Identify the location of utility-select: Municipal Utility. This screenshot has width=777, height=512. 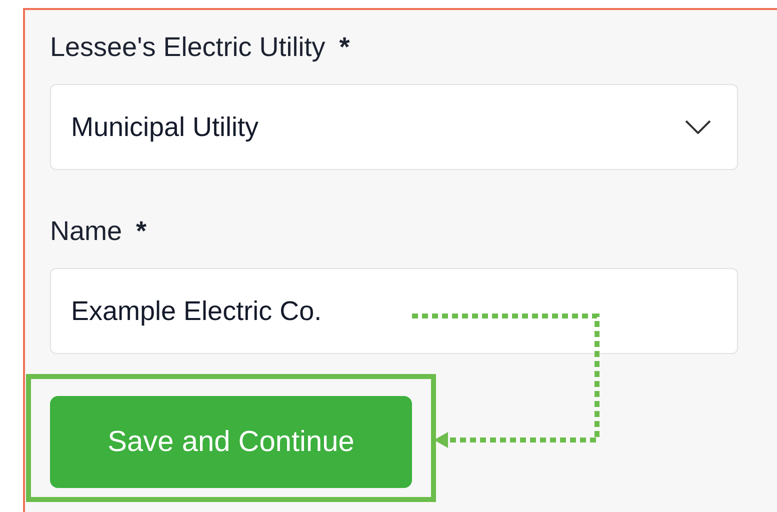
(394, 127).